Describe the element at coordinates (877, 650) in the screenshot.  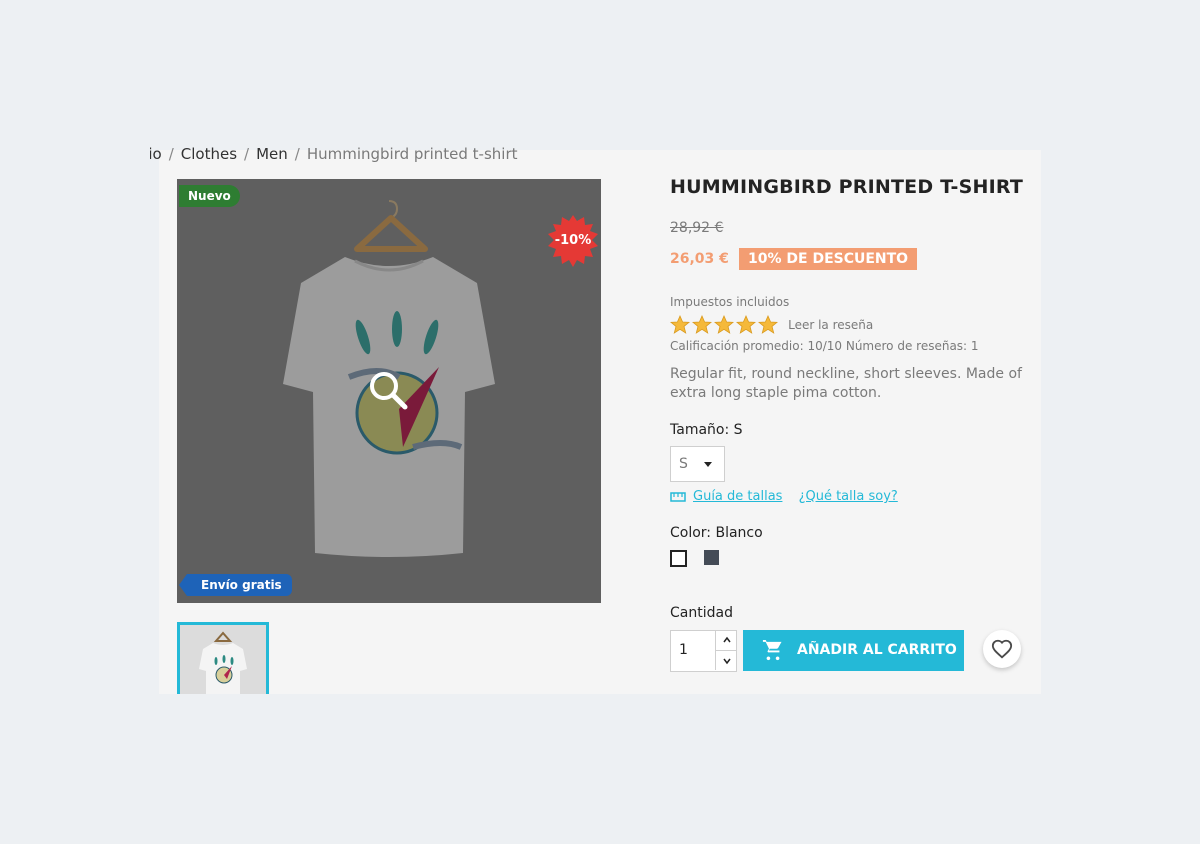
I see `add-to-cart-label: AÑADIR AL CARRITO` at that location.